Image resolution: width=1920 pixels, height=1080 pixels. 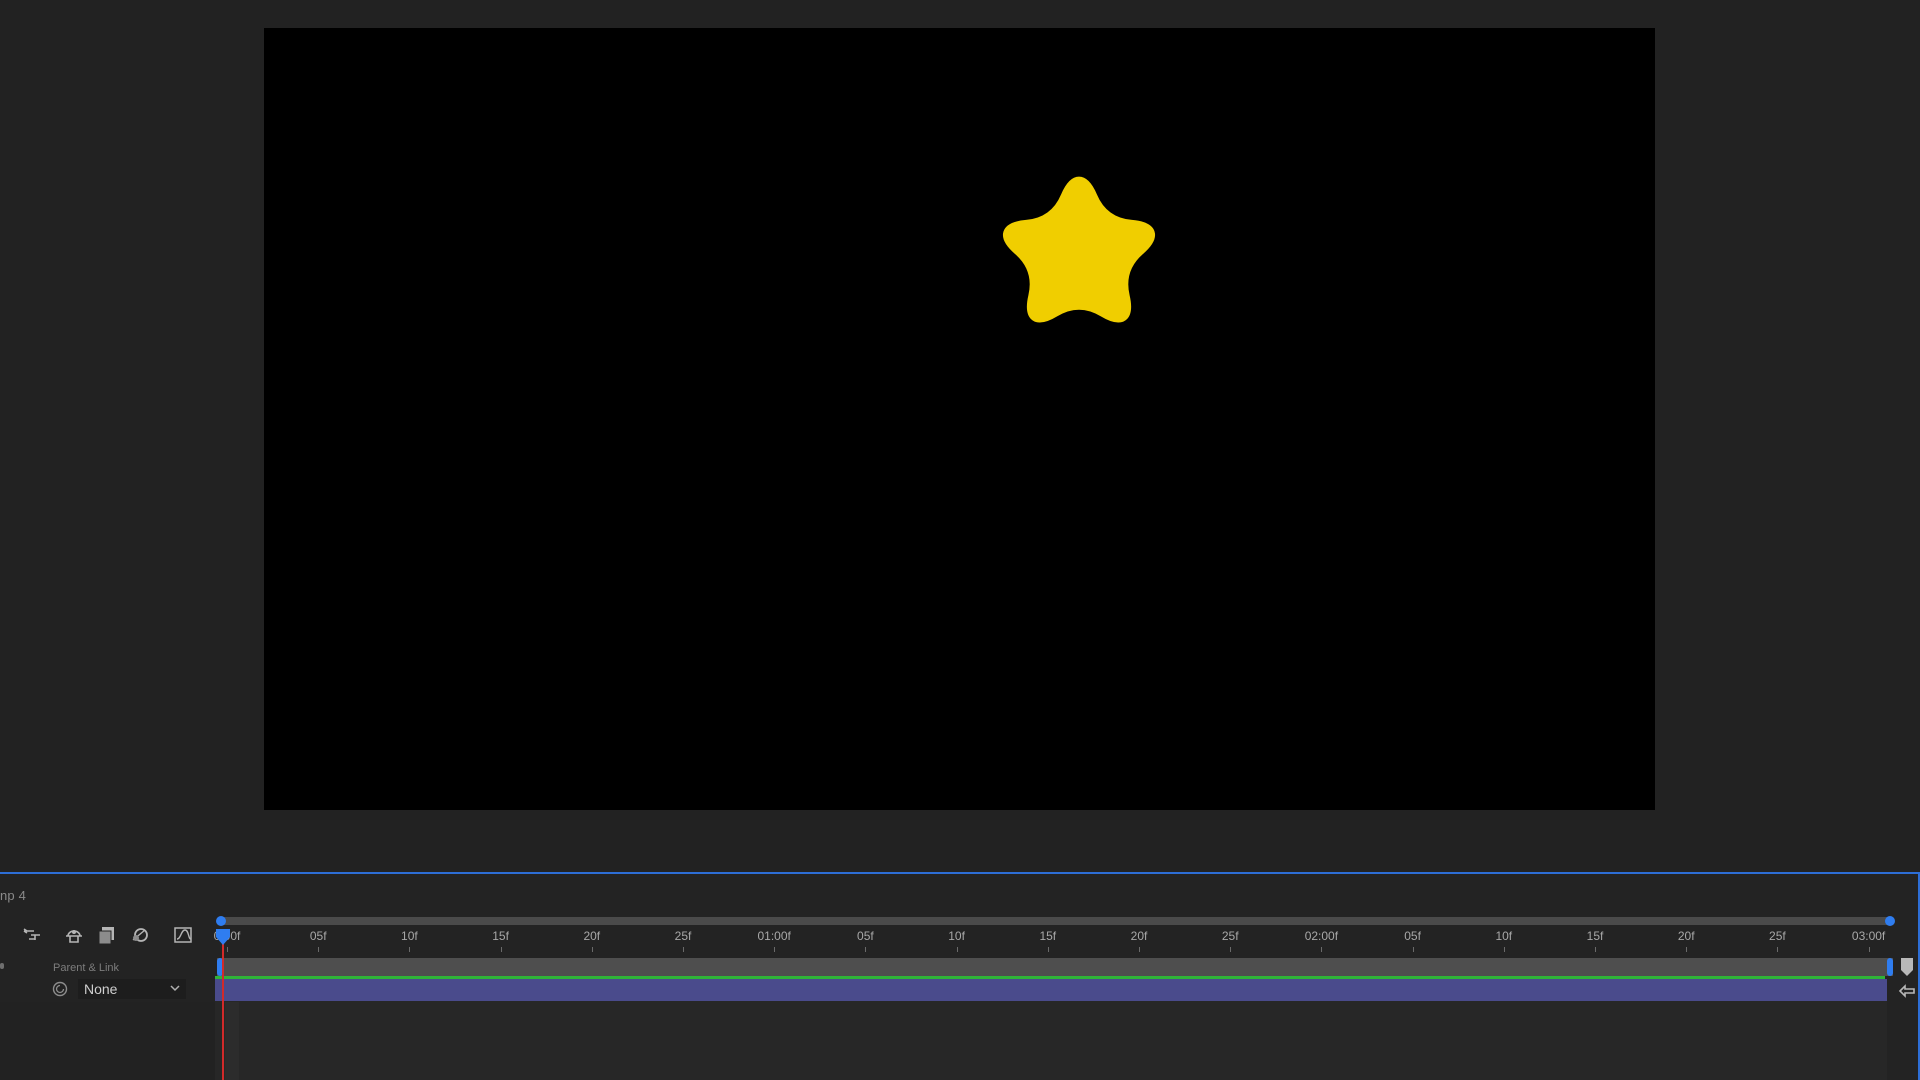 I want to click on graph-editor-icon, so click(x=183, y=935).